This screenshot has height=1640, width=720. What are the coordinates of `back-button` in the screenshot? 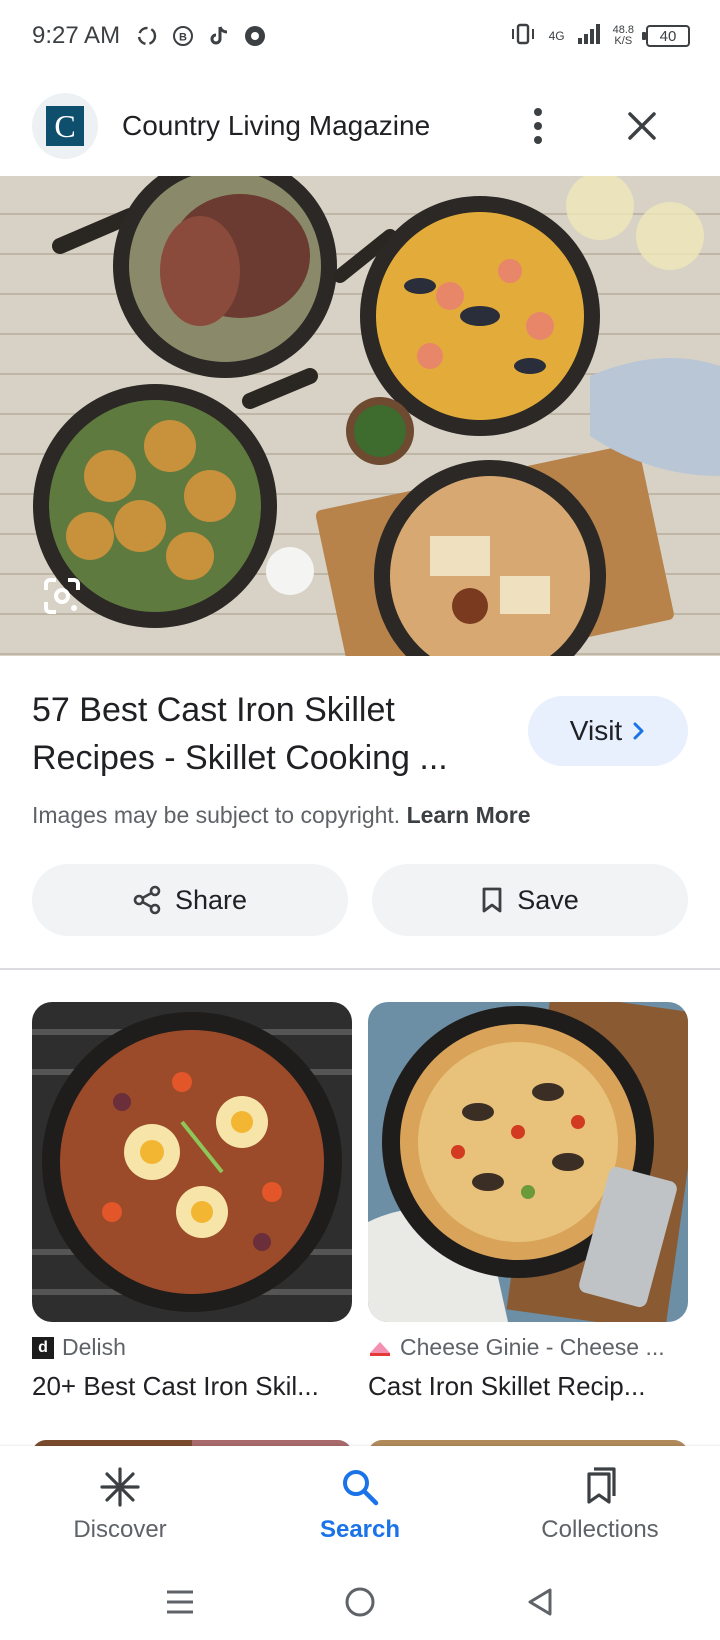 It's located at (540, 1602).